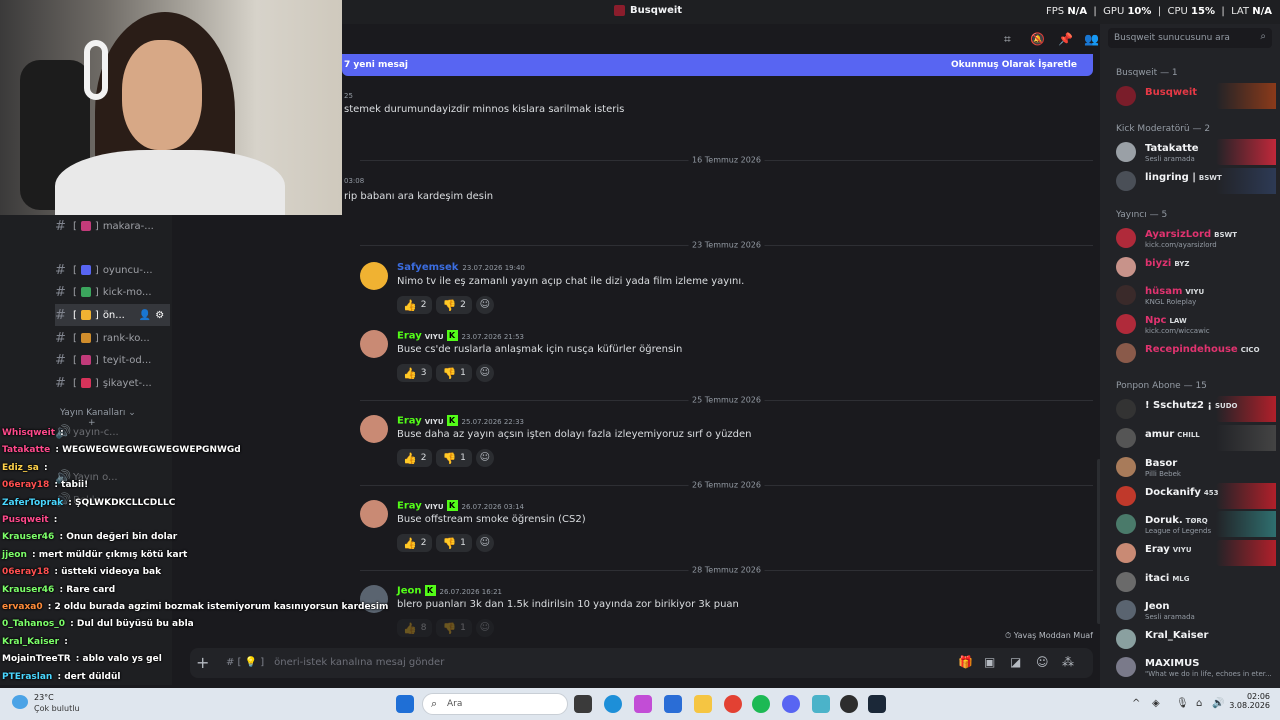 The image size is (1280, 720). Describe the element at coordinates (643, 704) in the screenshot. I see `copilot-icon` at that location.